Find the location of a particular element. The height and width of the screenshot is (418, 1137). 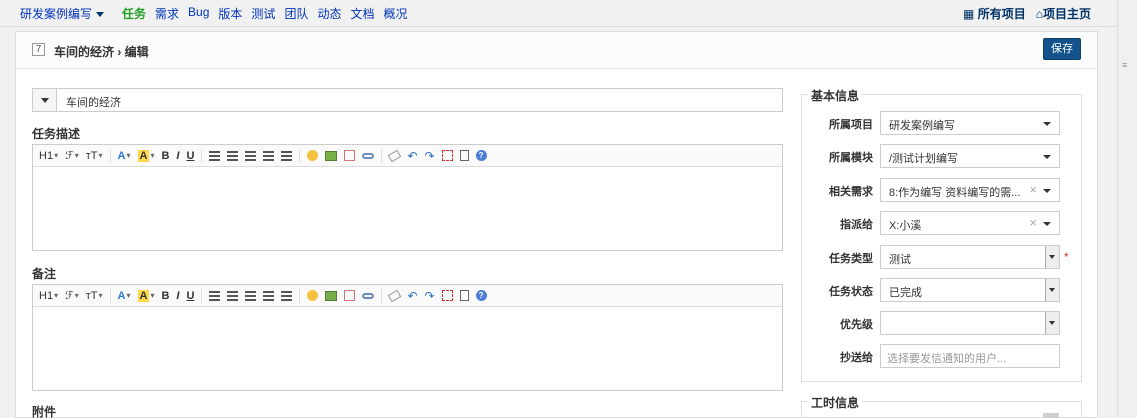

module-select: /测试计划编写 is located at coordinates (970, 156).